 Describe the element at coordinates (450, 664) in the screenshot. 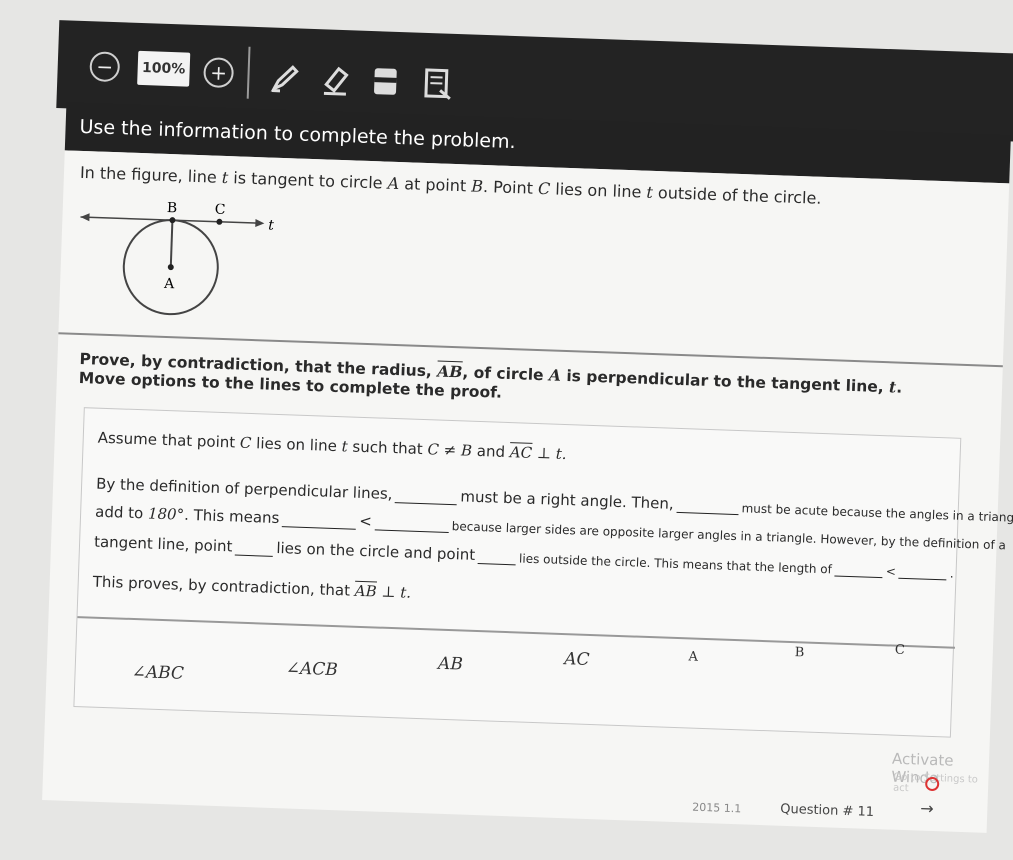

I see `option-ab: AB` at that location.